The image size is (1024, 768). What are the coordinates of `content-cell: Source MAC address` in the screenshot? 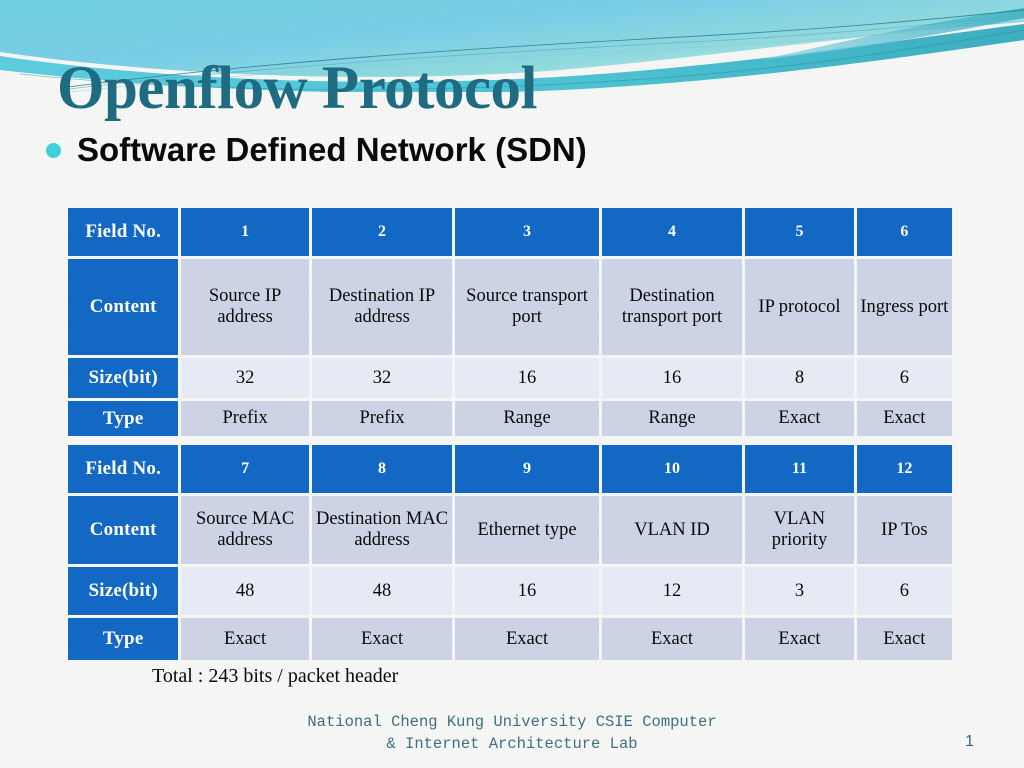 It's located at (245, 530).